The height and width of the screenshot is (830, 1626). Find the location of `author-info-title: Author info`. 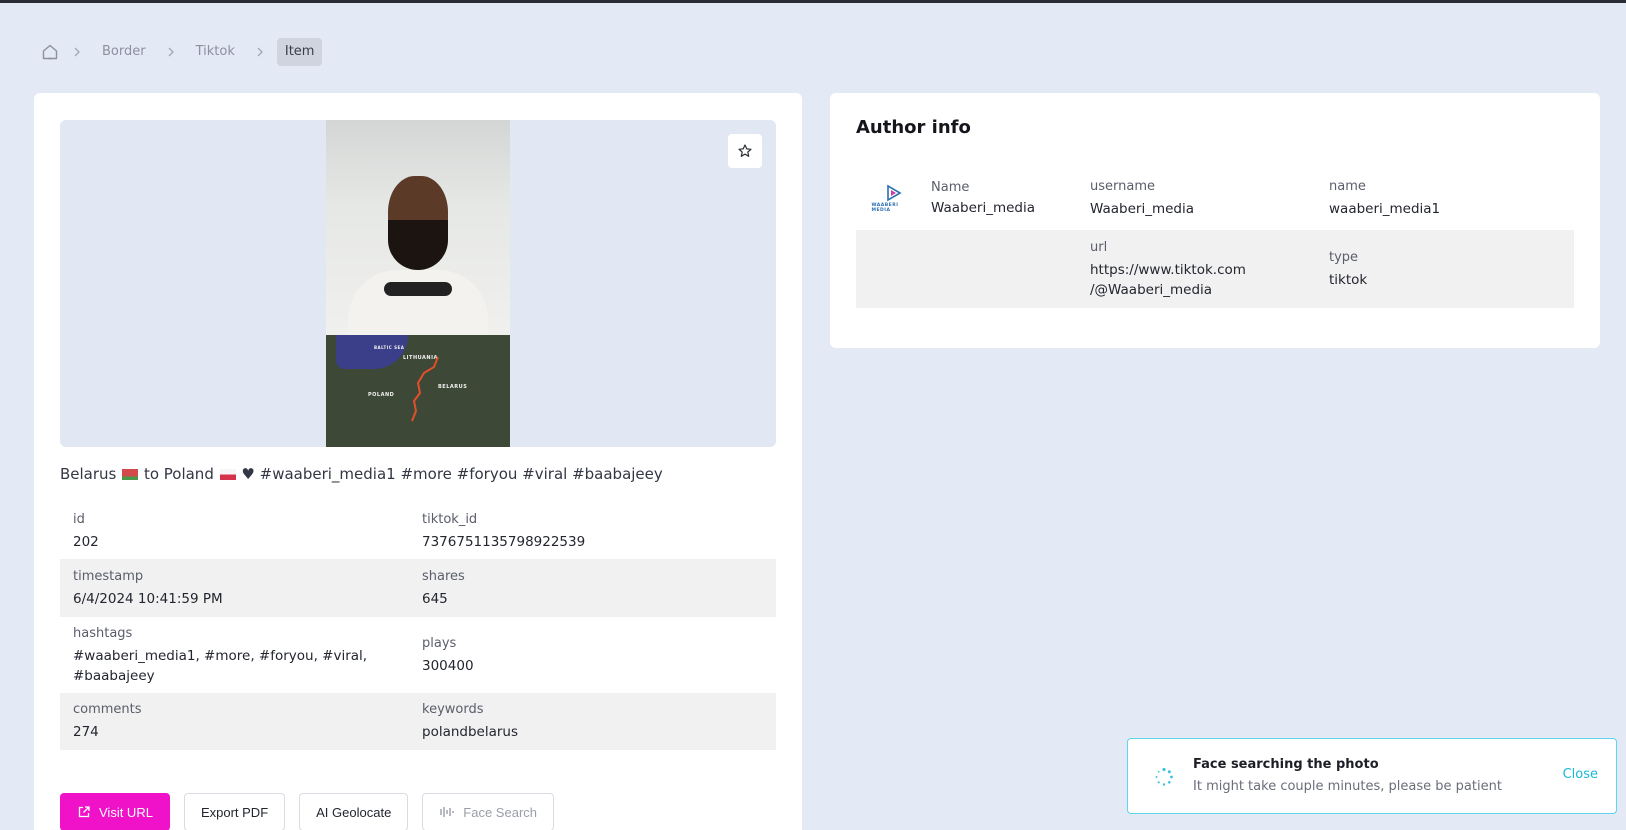

author-info-title: Author info is located at coordinates (913, 127).